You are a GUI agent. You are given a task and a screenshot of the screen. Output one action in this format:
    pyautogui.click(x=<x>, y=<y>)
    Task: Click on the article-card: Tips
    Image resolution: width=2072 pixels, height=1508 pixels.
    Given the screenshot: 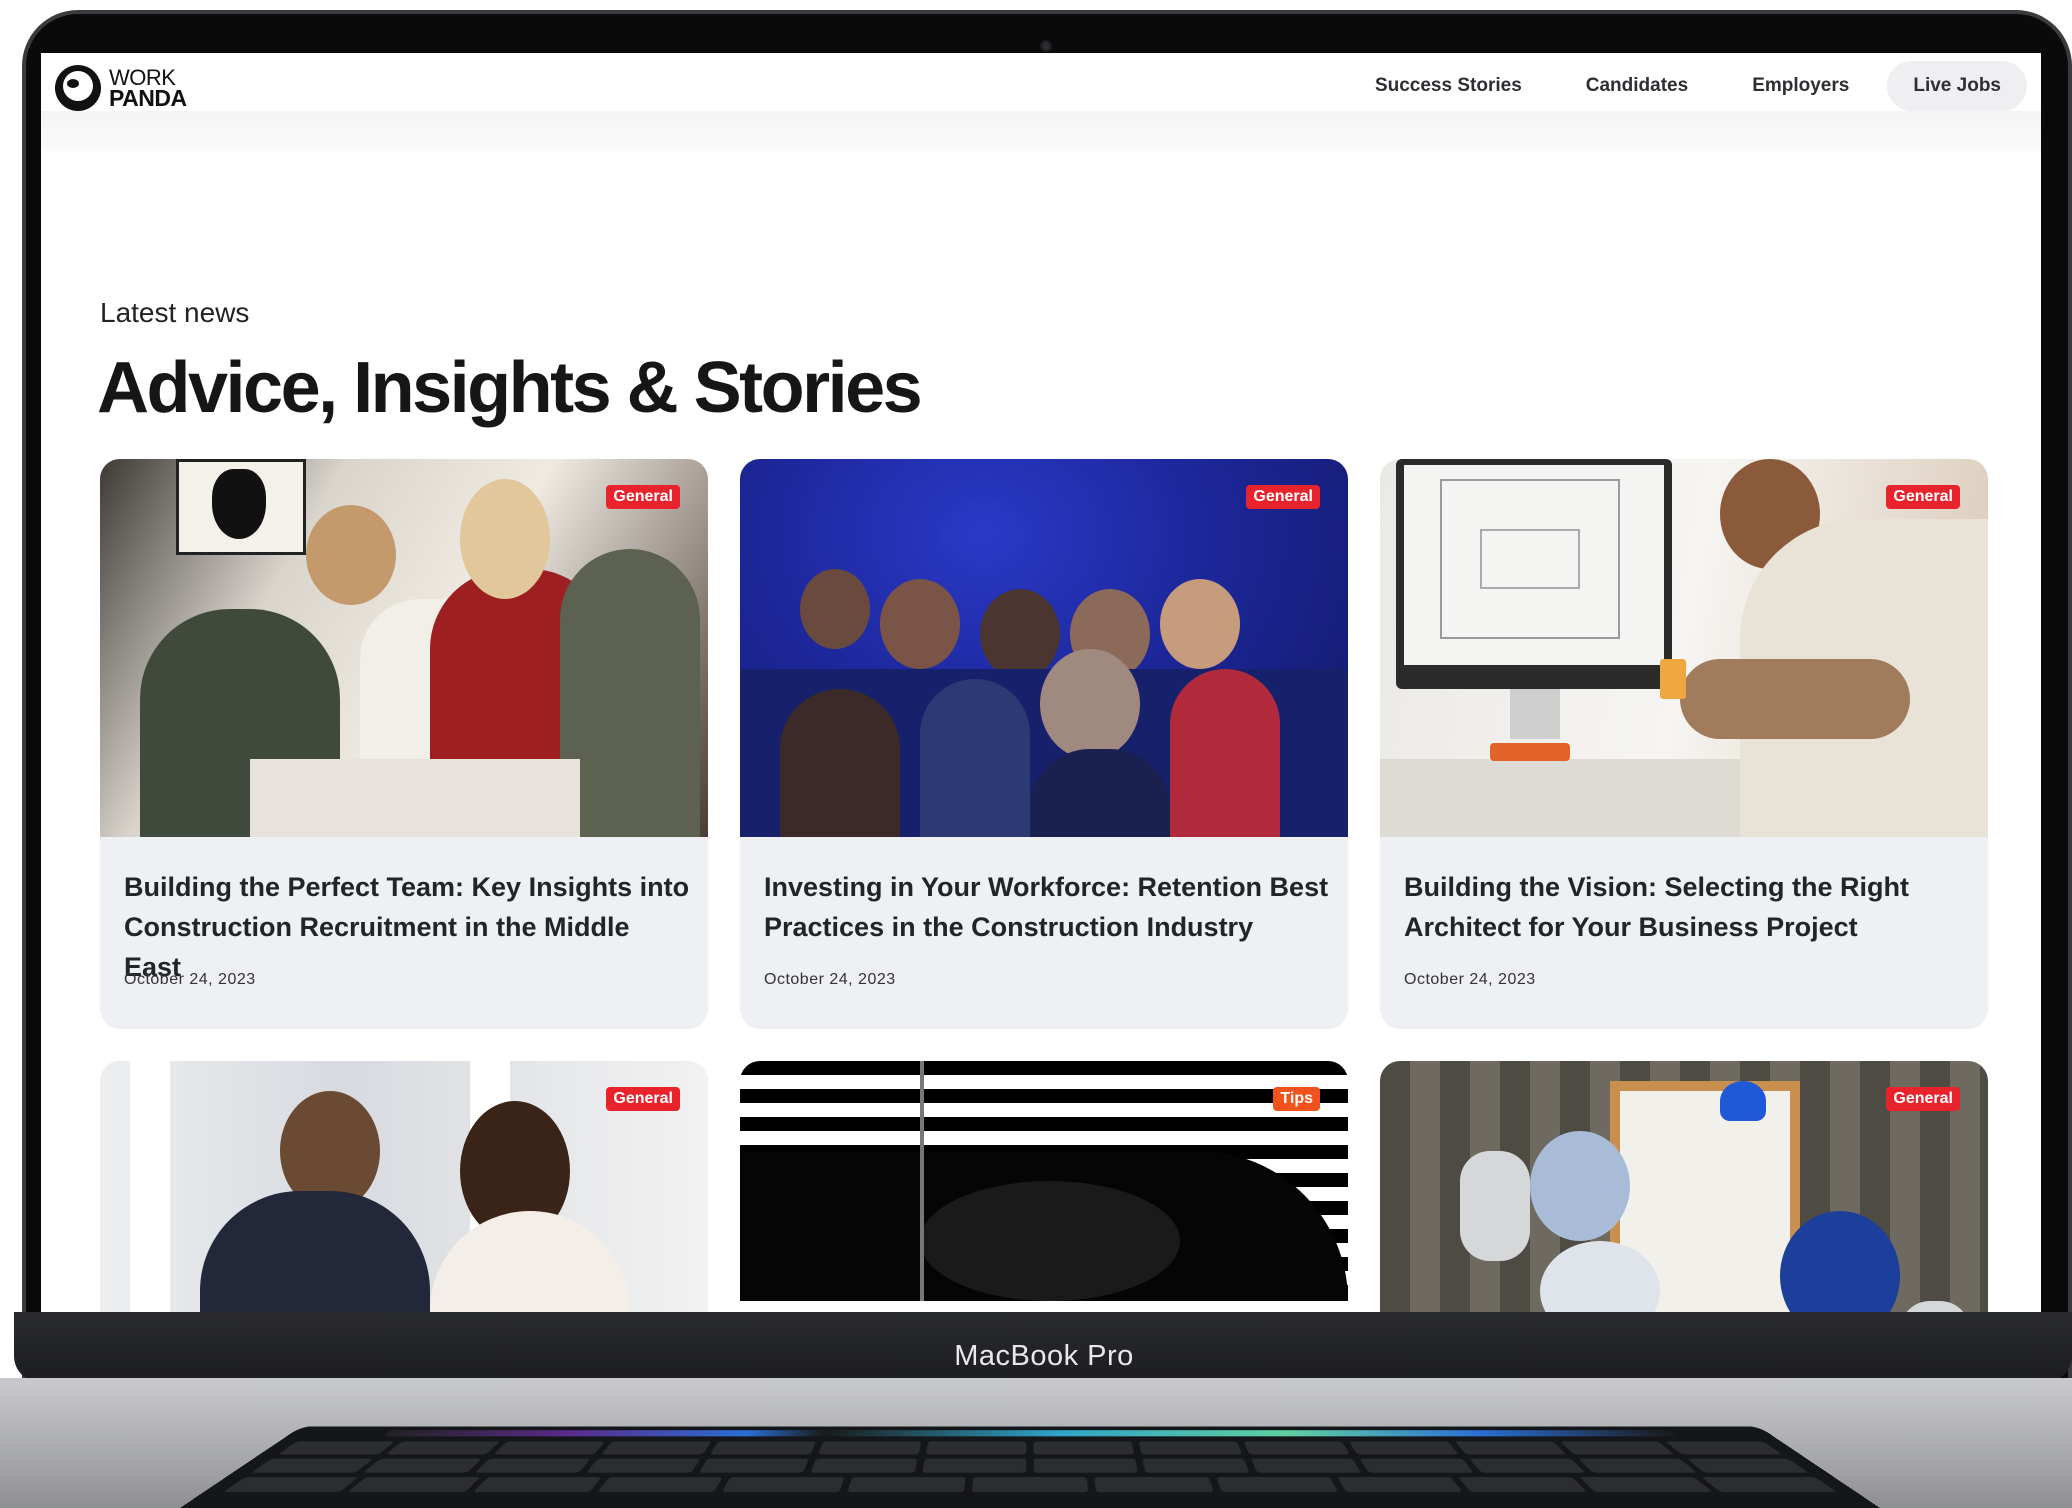 What is the action you would take?
    pyautogui.click(x=1044, y=1186)
    